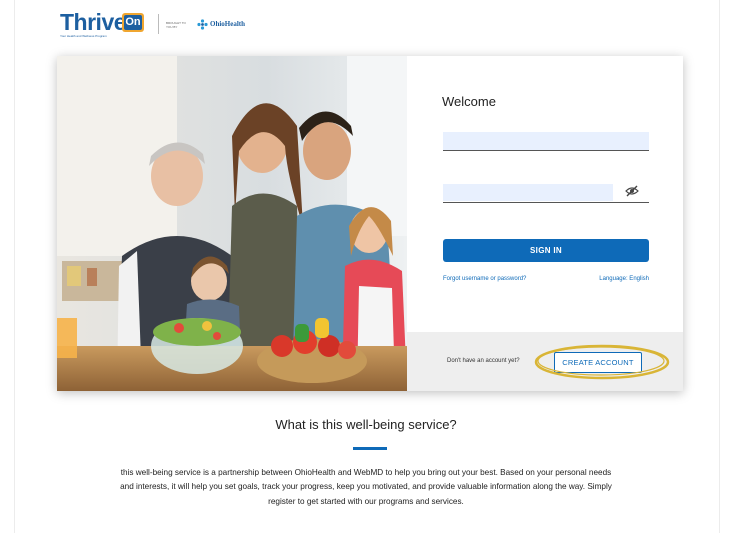 The height and width of the screenshot is (533, 732). What do you see at coordinates (484, 279) in the screenshot?
I see `forgot-credentials-link: Forgot username or password?` at bounding box center [484, 279].